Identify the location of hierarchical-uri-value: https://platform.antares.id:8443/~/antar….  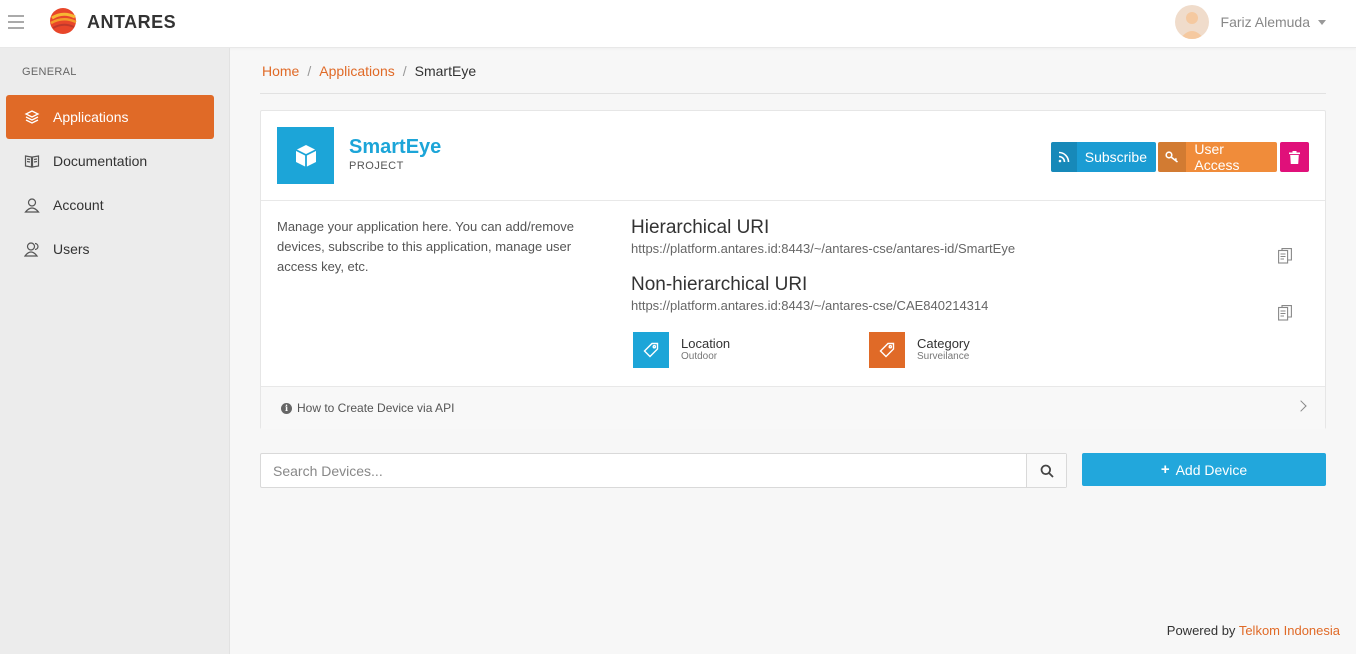
(823, 248).